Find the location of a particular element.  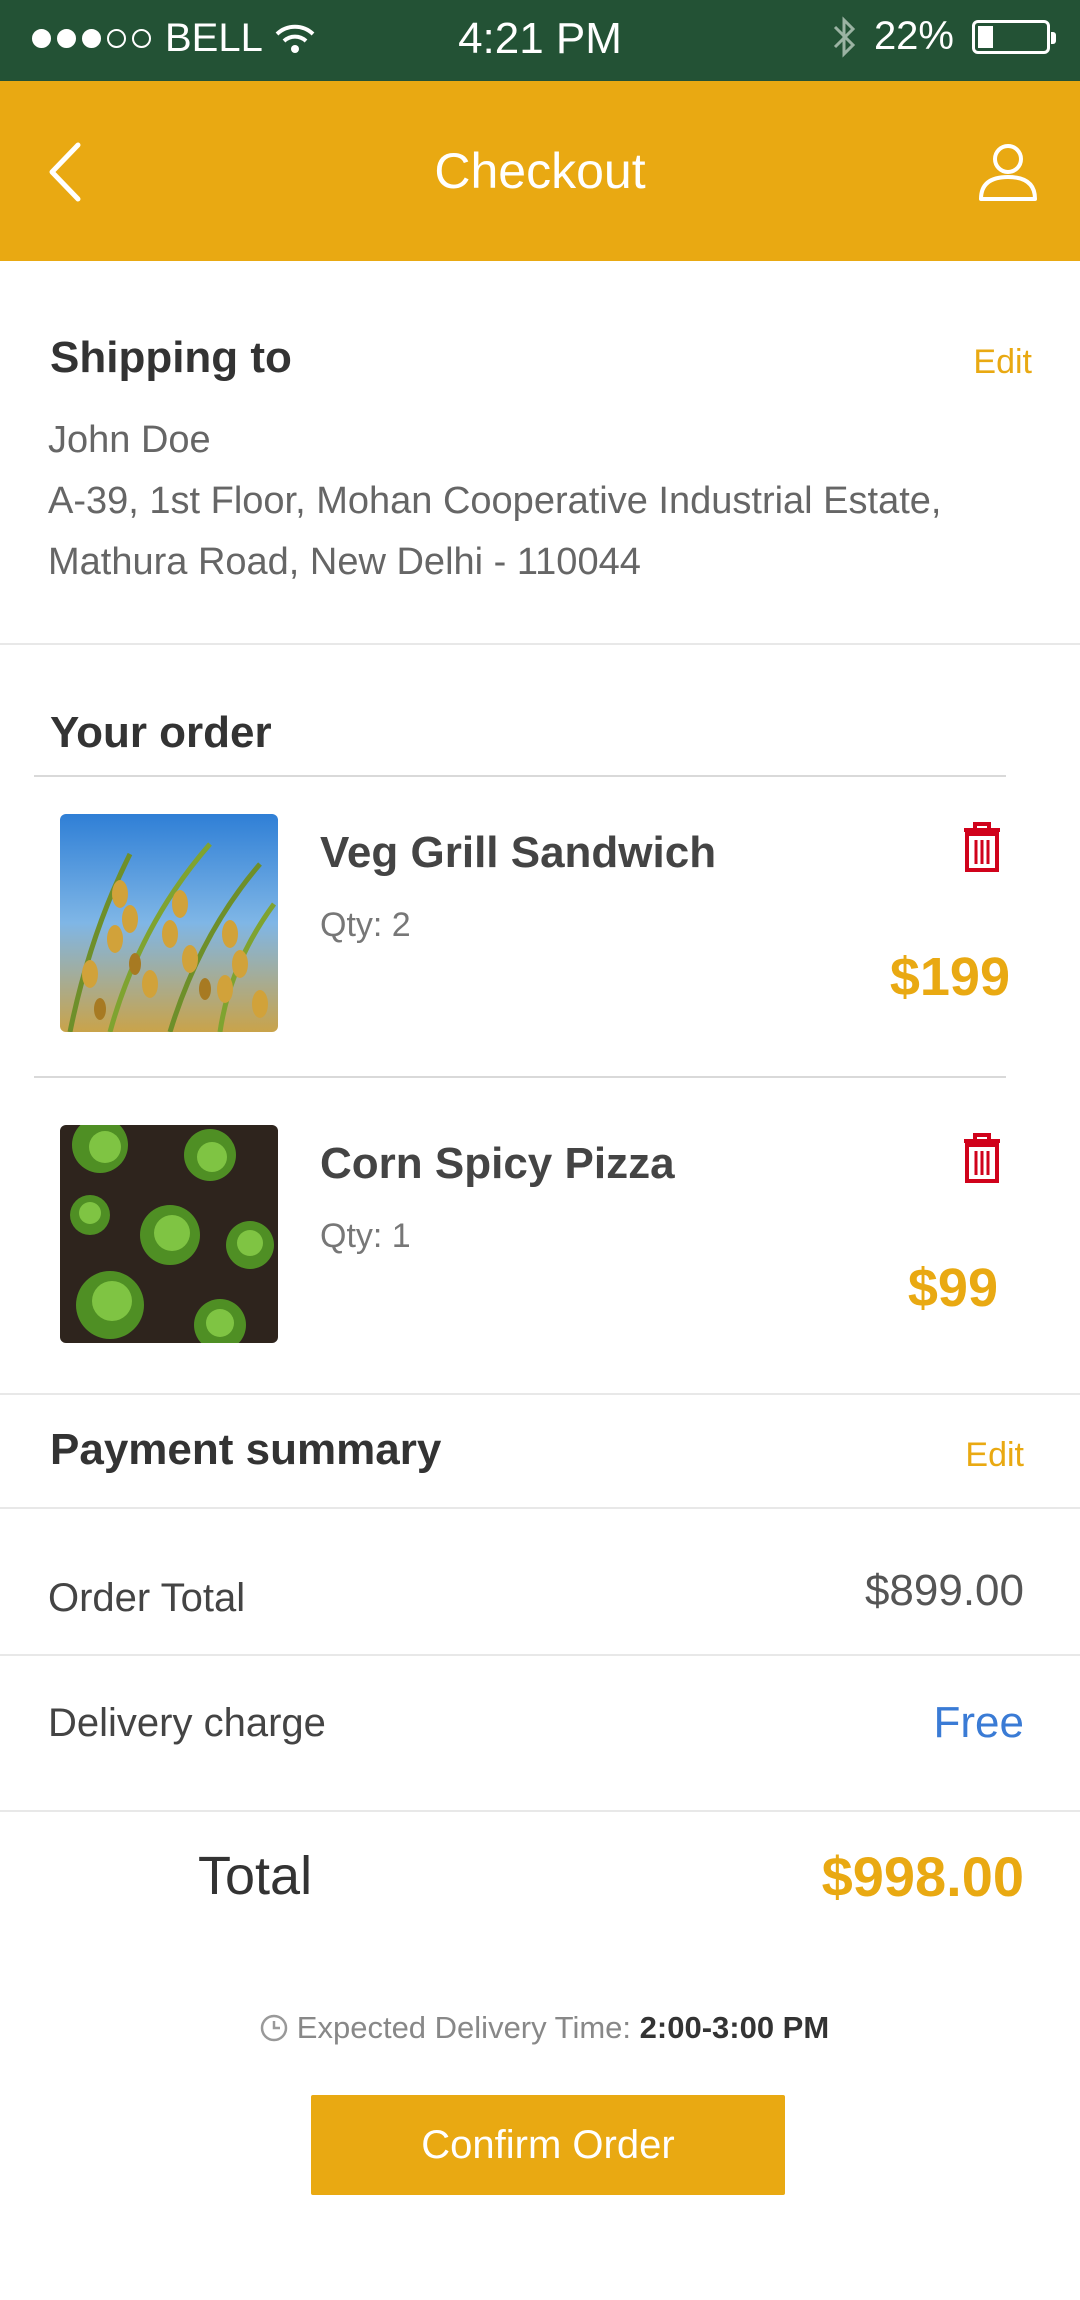

payment-title: Payment summary is located at coordinates (246, 1449).